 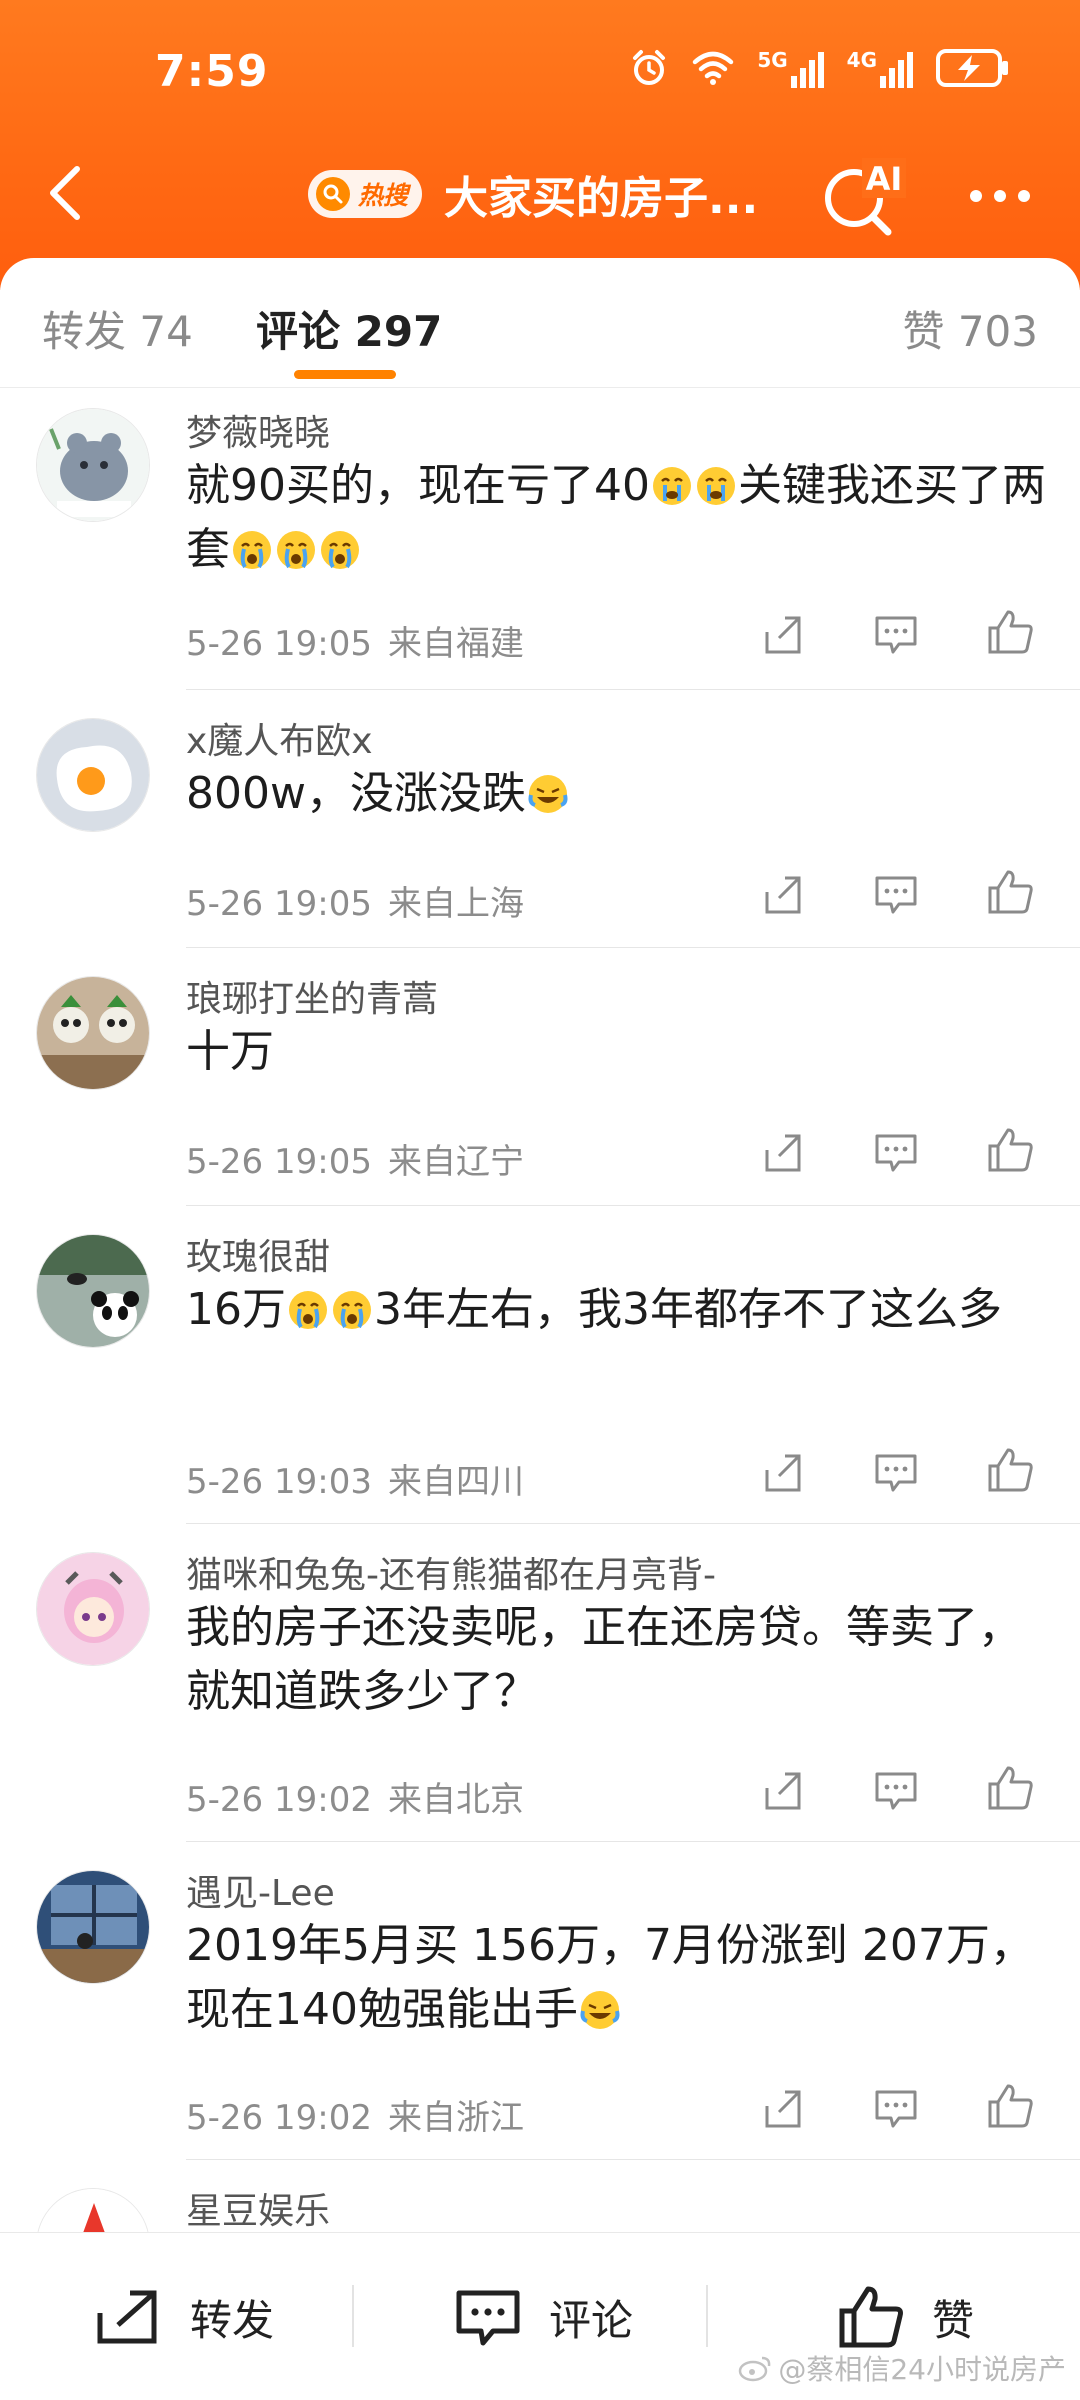 What do you see at coordinates (349, 328) in the screenshot?
I see `tab-comments: 评论 297` at bounding box center [349, 328].